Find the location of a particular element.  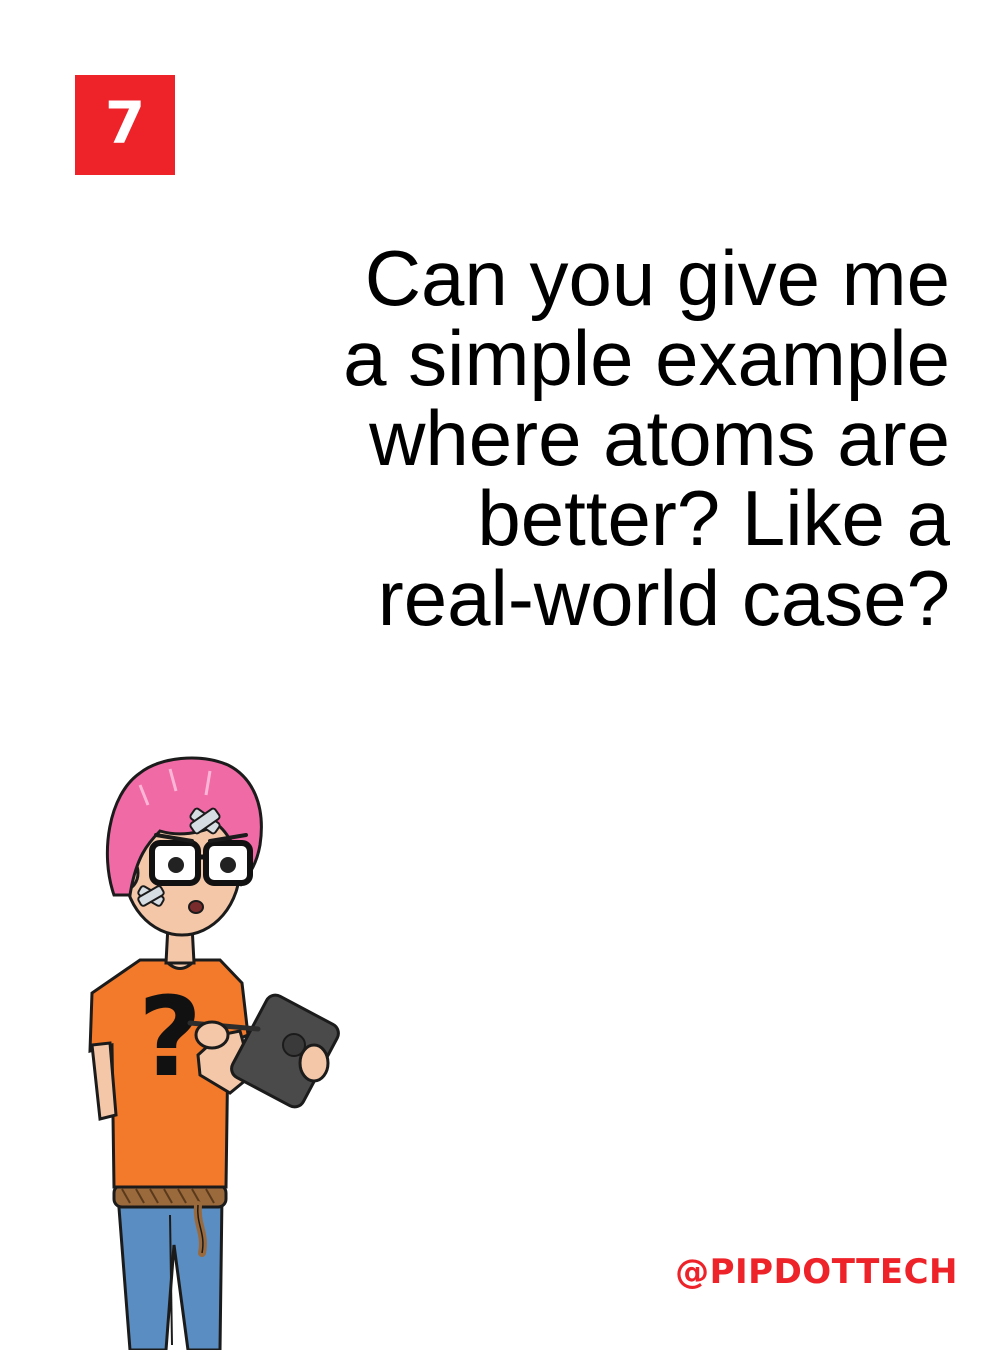

jeans is located at coordinates (170, 1271).